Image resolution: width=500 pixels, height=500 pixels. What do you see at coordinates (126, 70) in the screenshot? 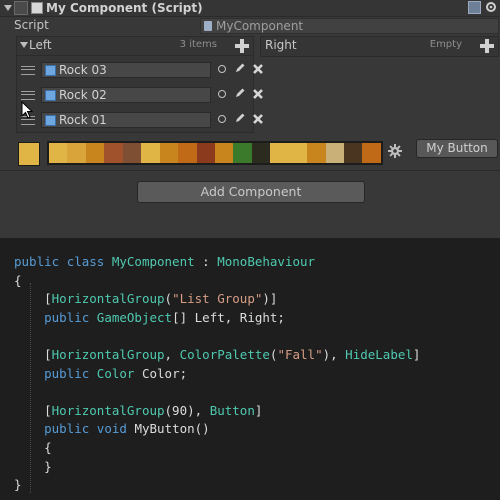
I see `object-field: Rock 03` at bounding box center [126, 70].